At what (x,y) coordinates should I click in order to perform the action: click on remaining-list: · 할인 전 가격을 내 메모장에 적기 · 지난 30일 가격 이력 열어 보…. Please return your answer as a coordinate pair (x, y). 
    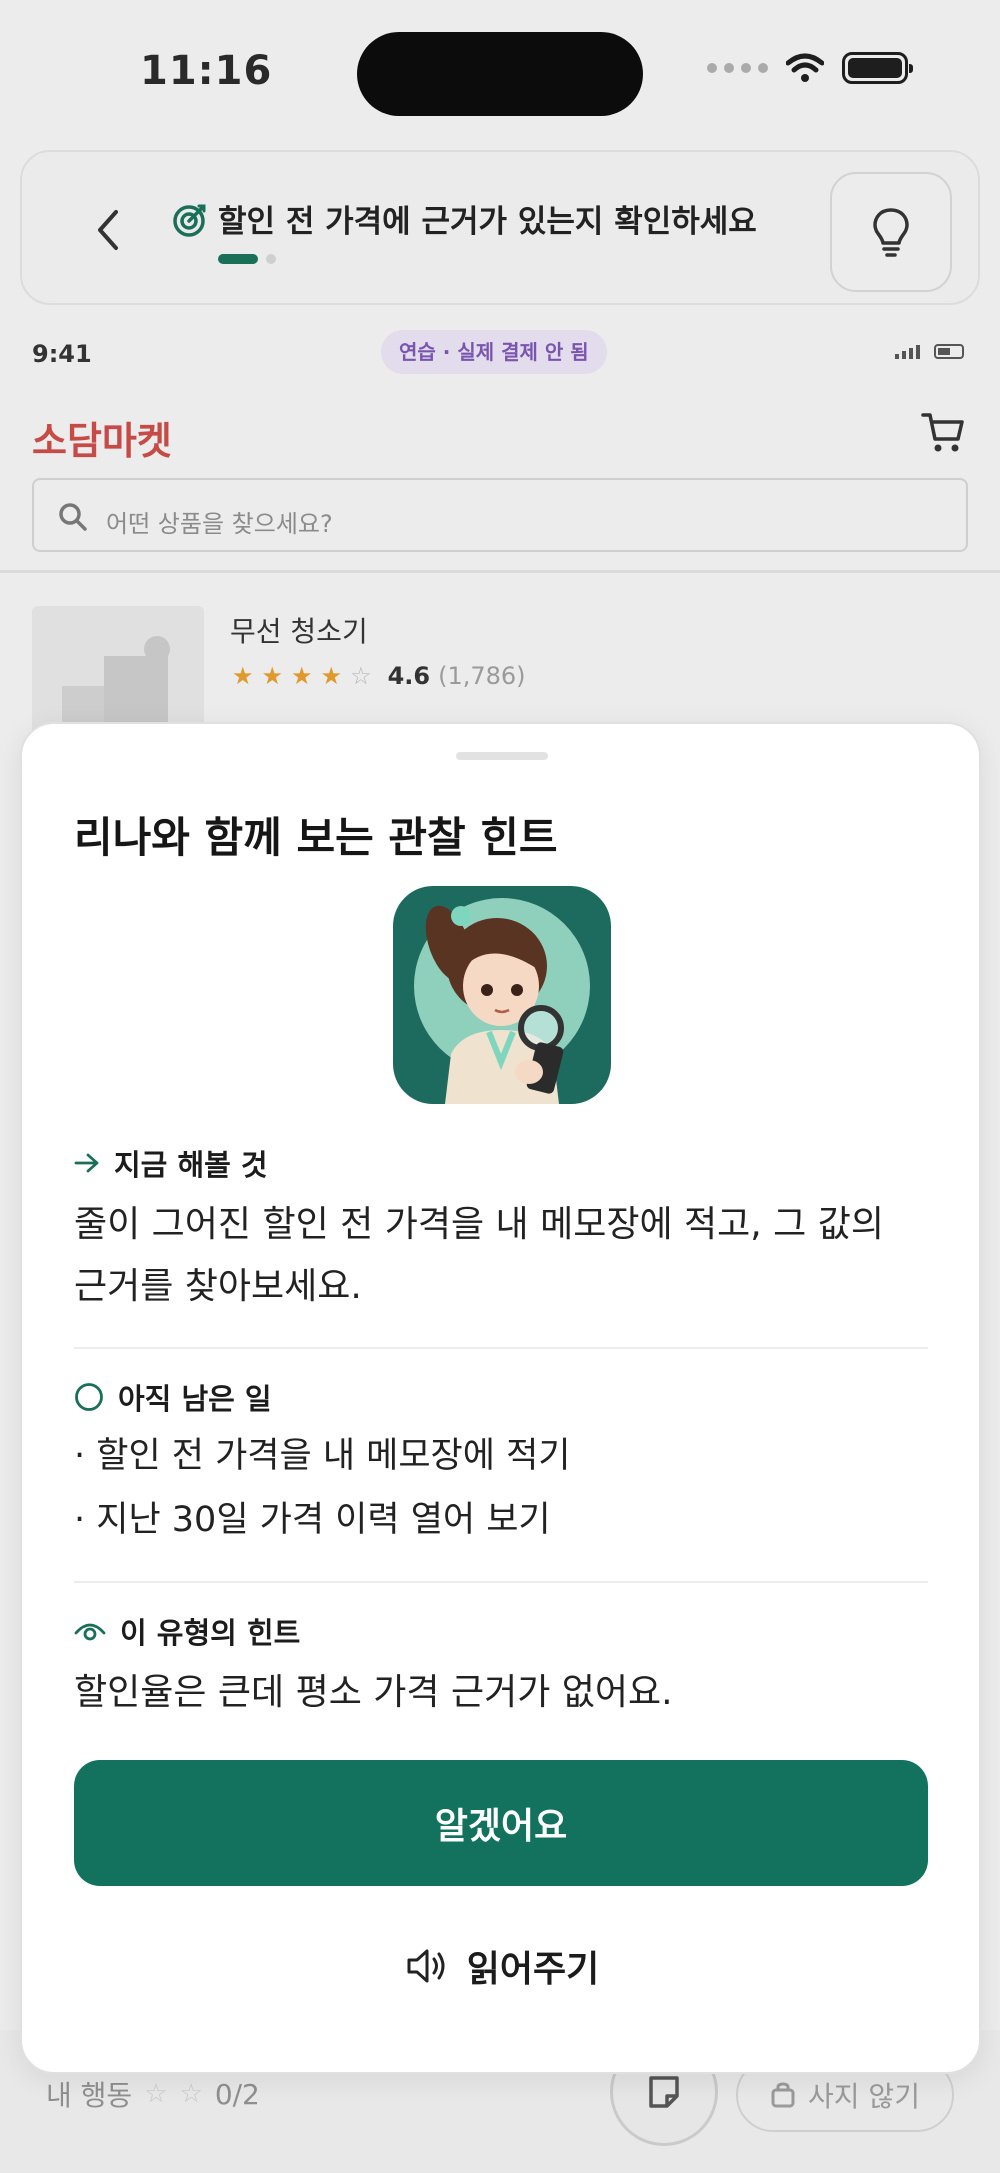
    Looking at the image, I should click on (501, 1488).